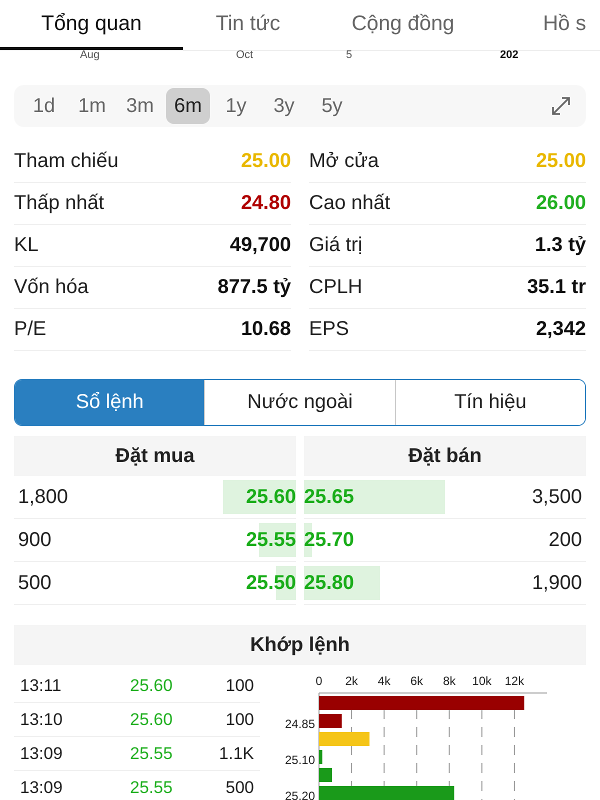  Describe the element at coordinates (449, 681) in the screenshot. I see `axis-tick-label: 8k` at that location.